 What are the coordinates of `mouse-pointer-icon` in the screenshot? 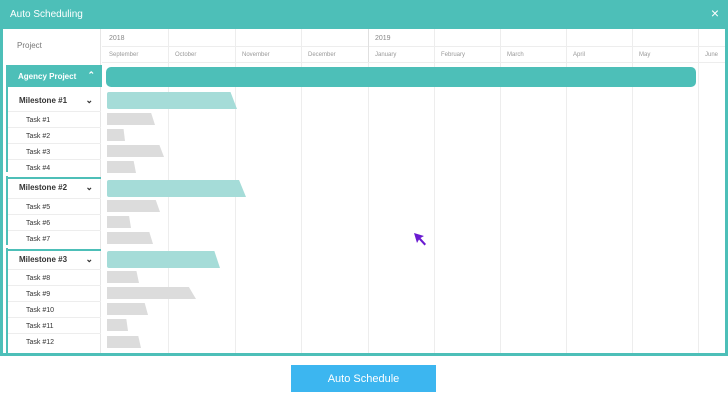 It's located at (420, 239).